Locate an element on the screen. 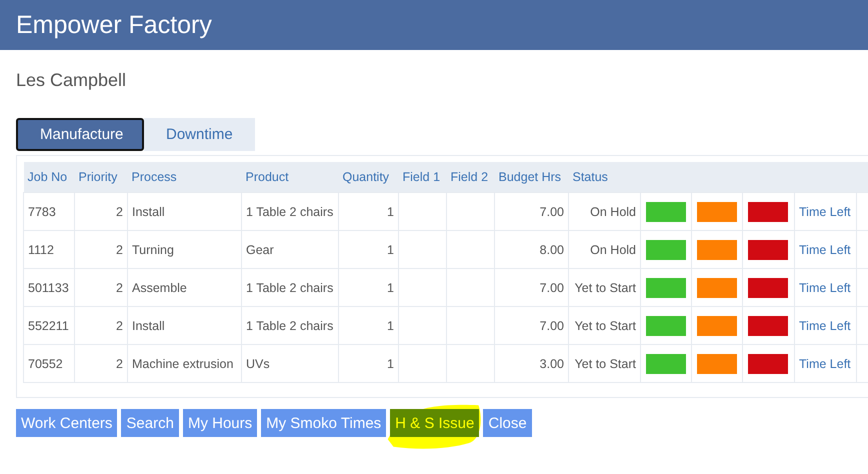 The height and width of the screenshot is (474, 868). column-header: Field 1 is located at coordinates (422, 177).